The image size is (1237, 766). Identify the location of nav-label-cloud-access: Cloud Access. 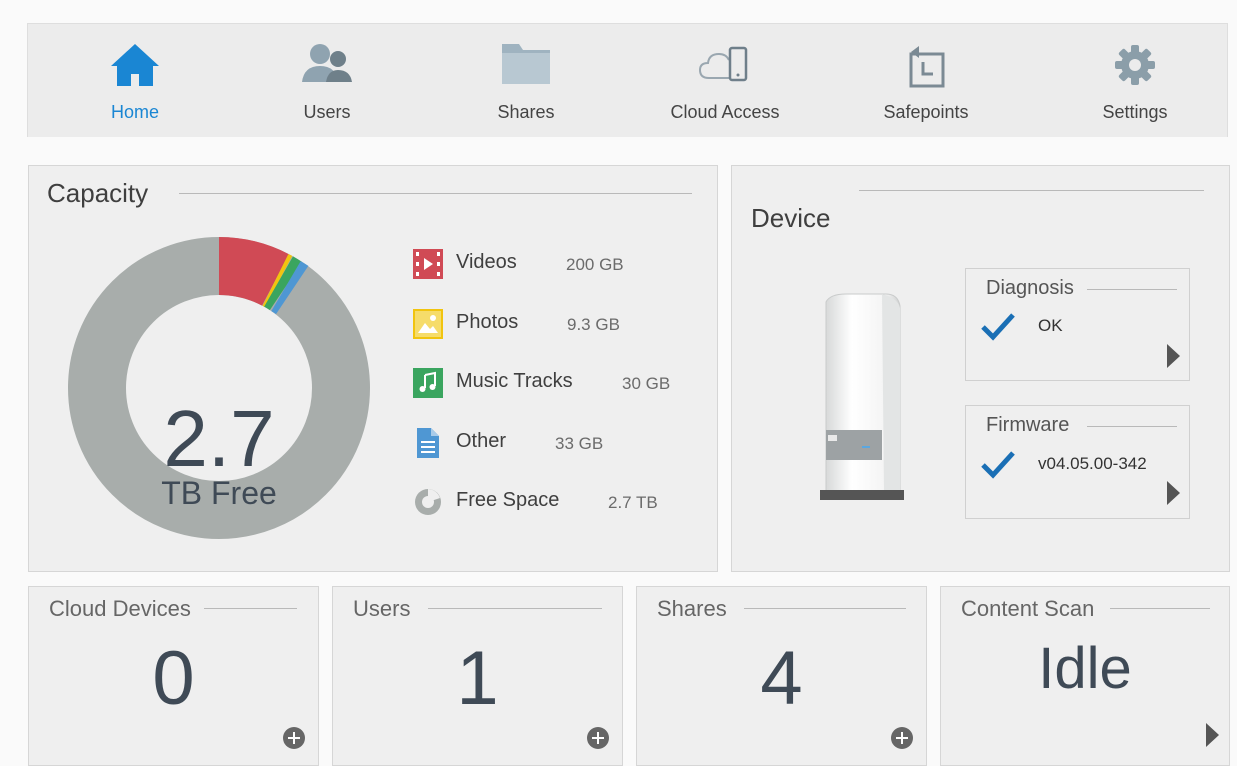
(725, 112).